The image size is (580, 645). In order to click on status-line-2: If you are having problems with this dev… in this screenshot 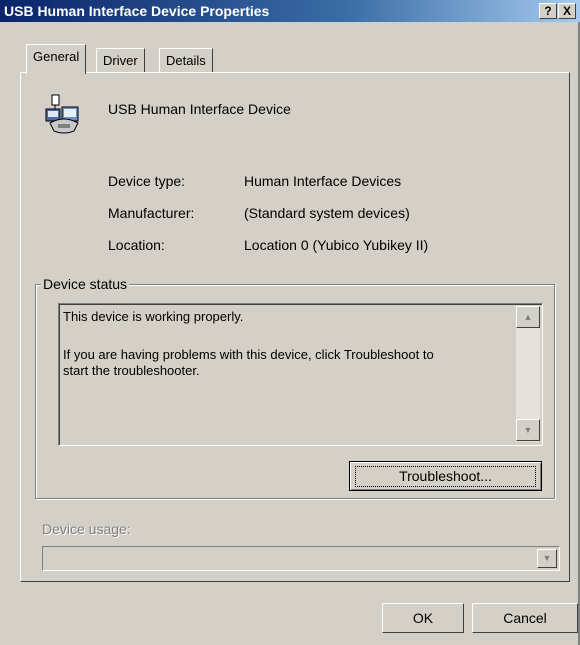, I will do `click(248, 354)`.